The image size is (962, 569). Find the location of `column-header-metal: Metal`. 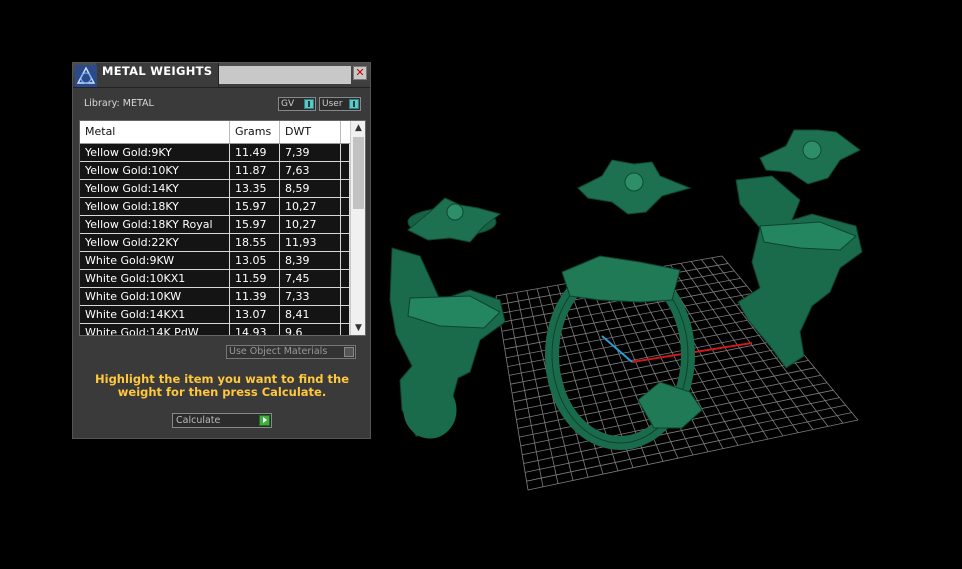

column-header-metal: Metal is located at coordinates (155, 132).